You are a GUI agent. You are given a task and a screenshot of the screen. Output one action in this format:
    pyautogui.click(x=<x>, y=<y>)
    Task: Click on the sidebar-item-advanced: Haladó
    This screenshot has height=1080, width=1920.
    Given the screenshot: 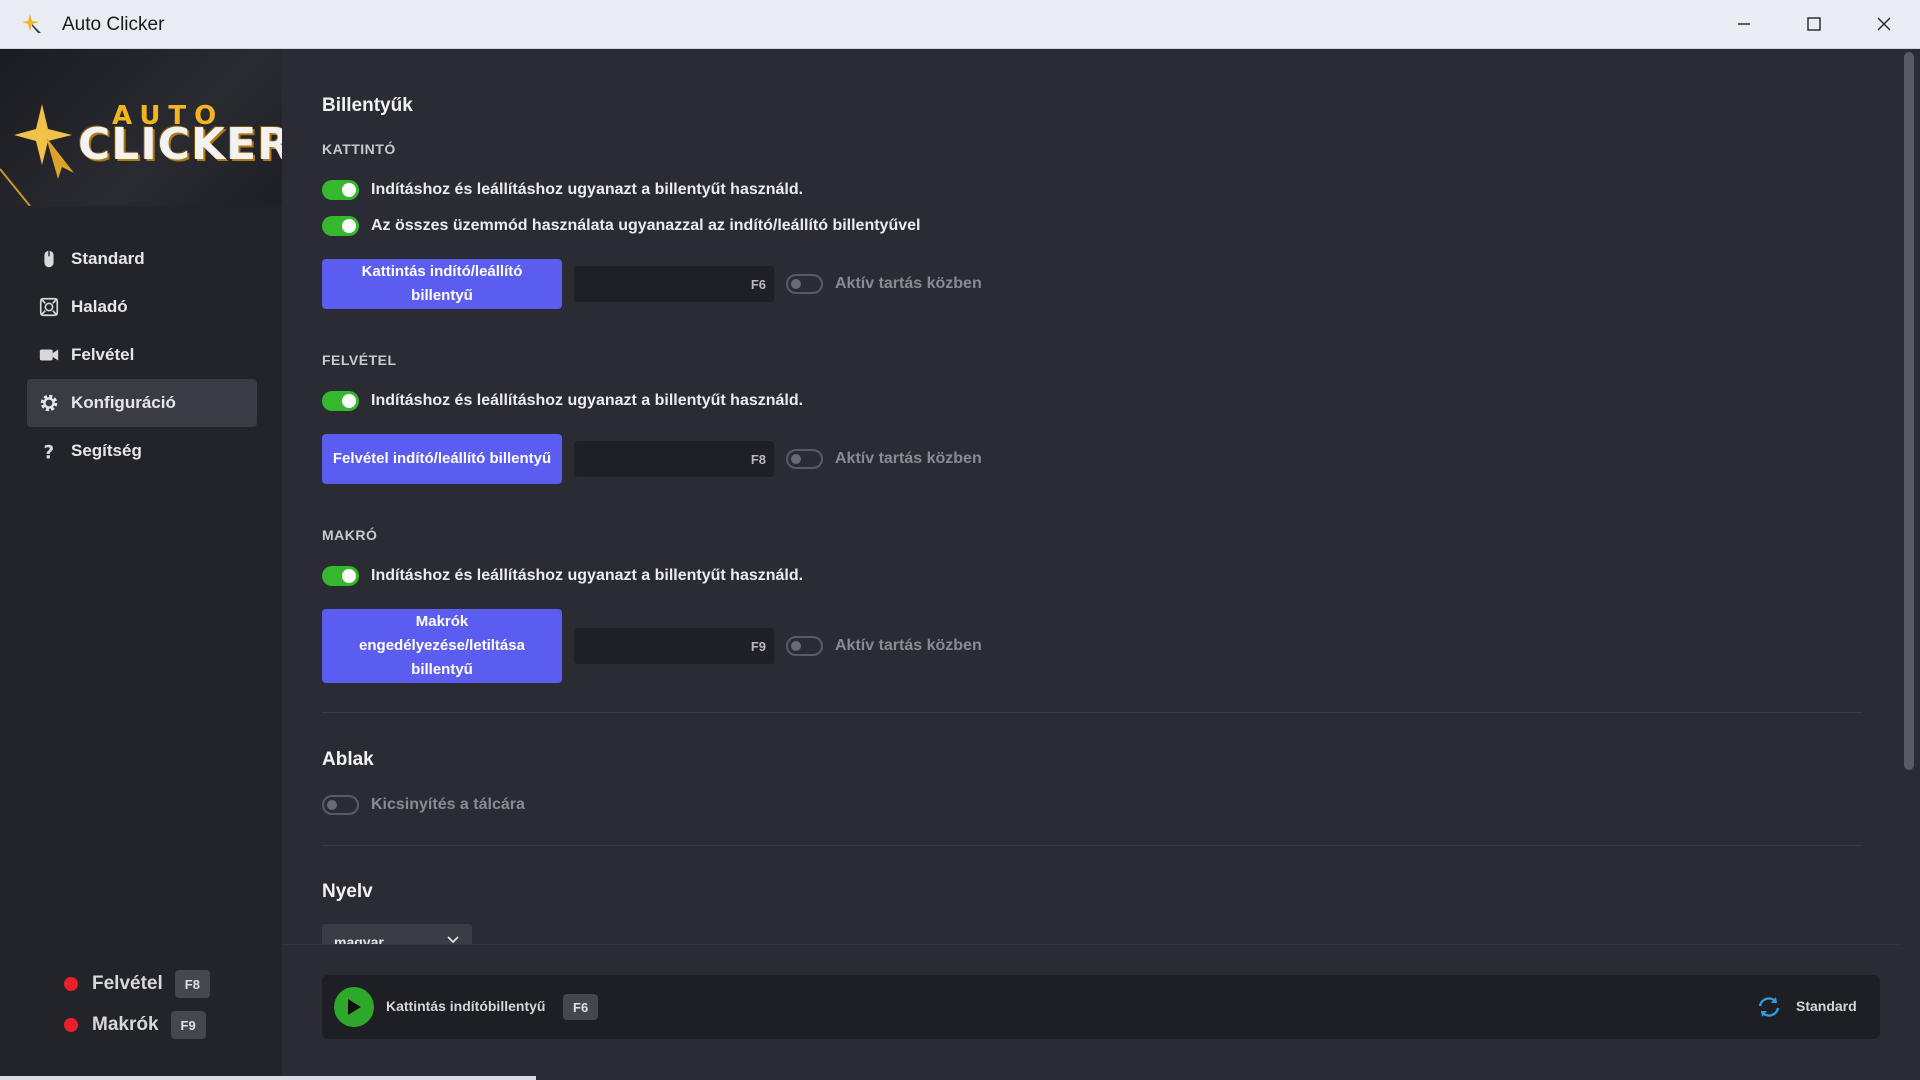 What is the action you would take?
    pyautogui.click(x=142, y=307)
    